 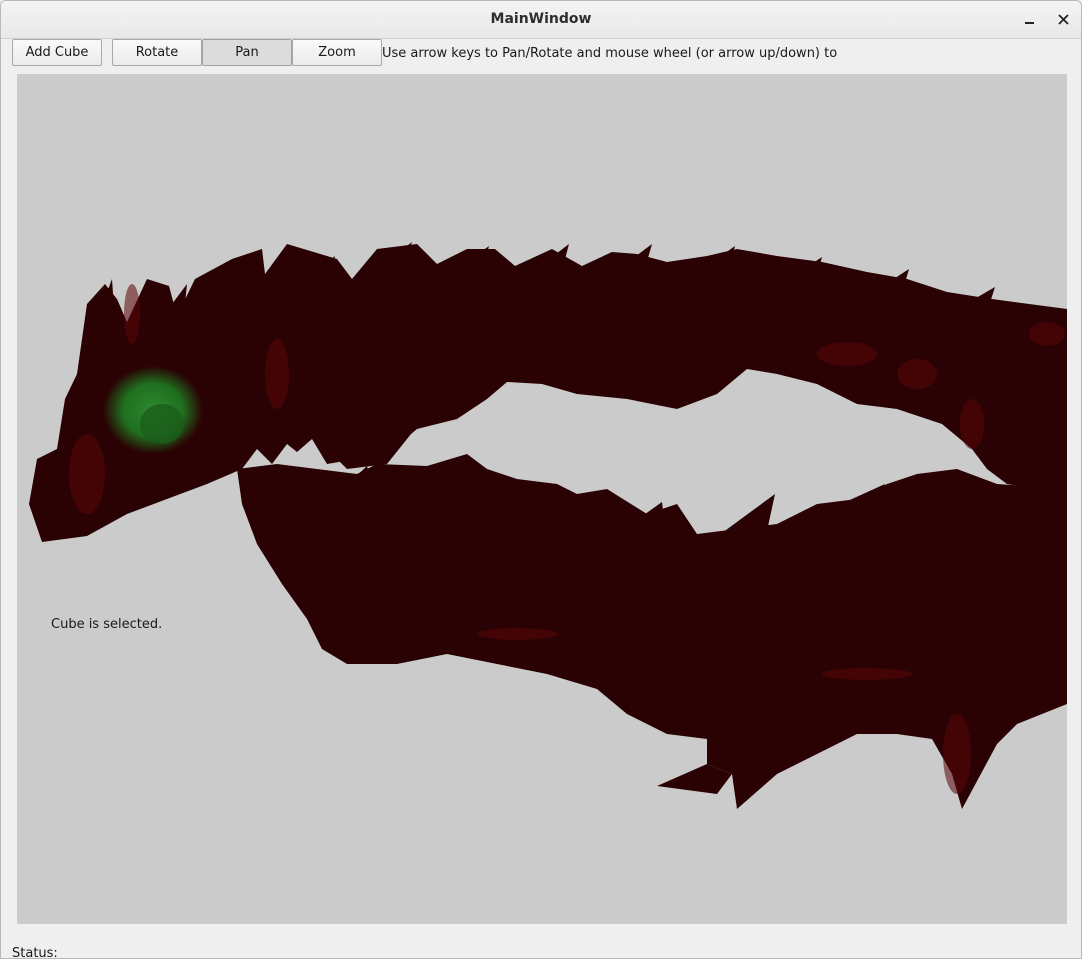 What do you see at coordinates (162, 424) in the screenshot?
I see `selected-cube-core` at bounding box center [162, 424].